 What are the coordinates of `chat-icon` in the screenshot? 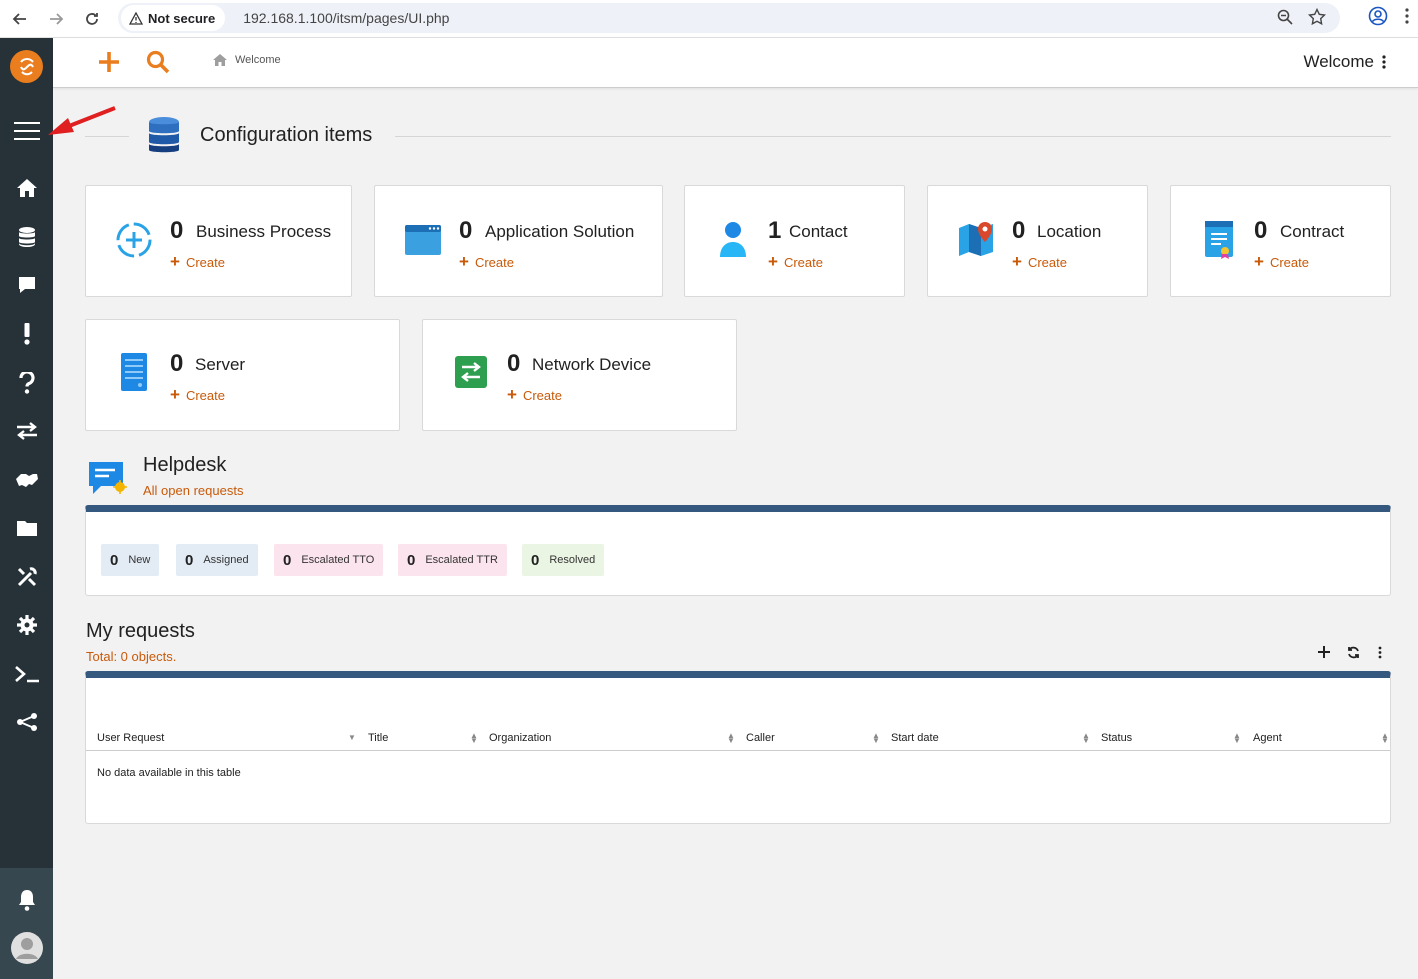 It's located at (26, 285).